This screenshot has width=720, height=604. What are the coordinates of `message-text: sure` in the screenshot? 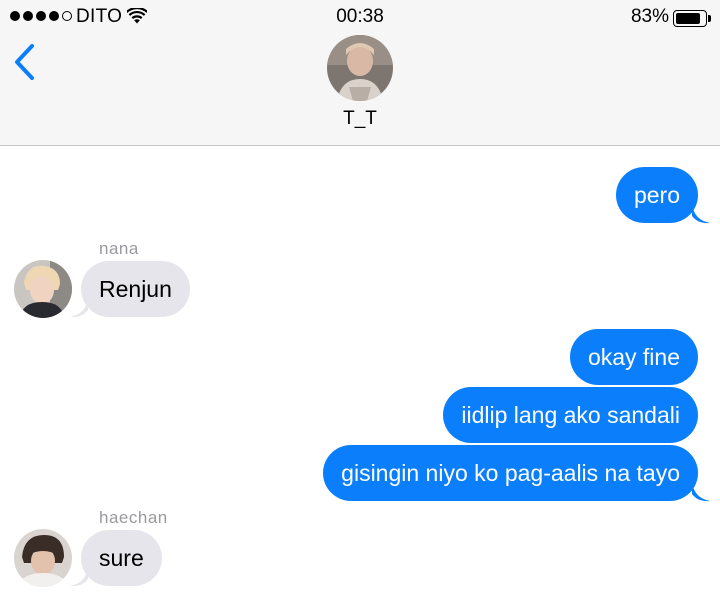 It's located at (121, 558).